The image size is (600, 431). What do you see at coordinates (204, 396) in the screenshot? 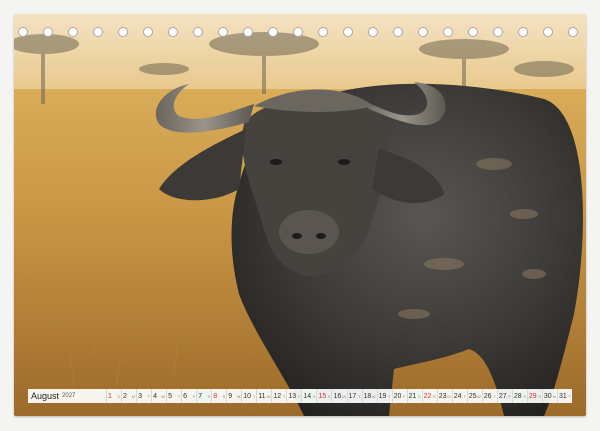
I see `day-cell: 7S` at bounding box center [204, 396].